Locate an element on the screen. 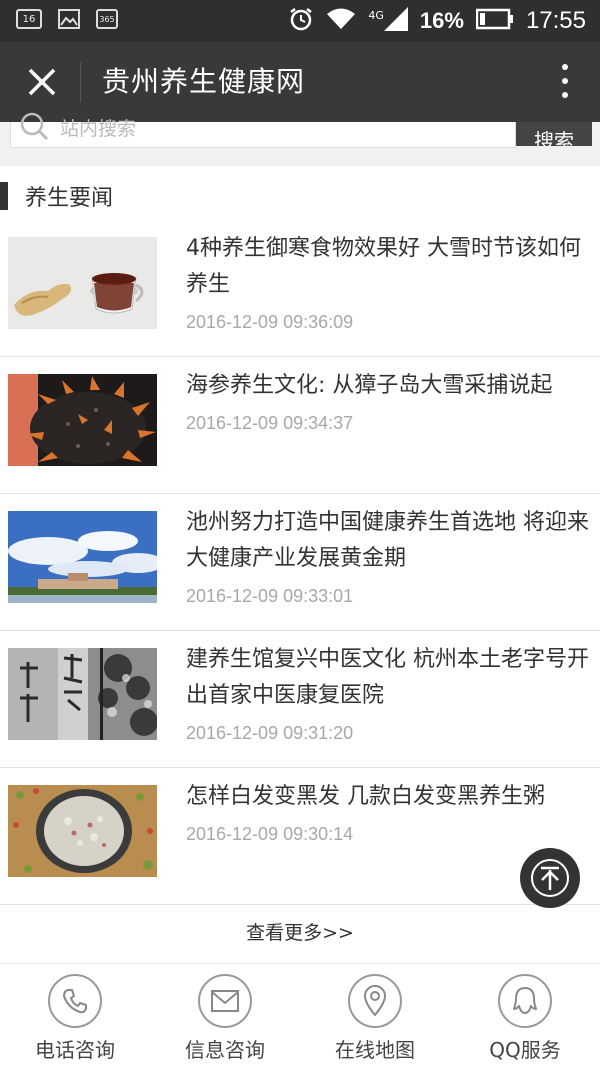 This screenshot has height=1067, width=600. arrow-up-icon is located at coordinates (550, 878).